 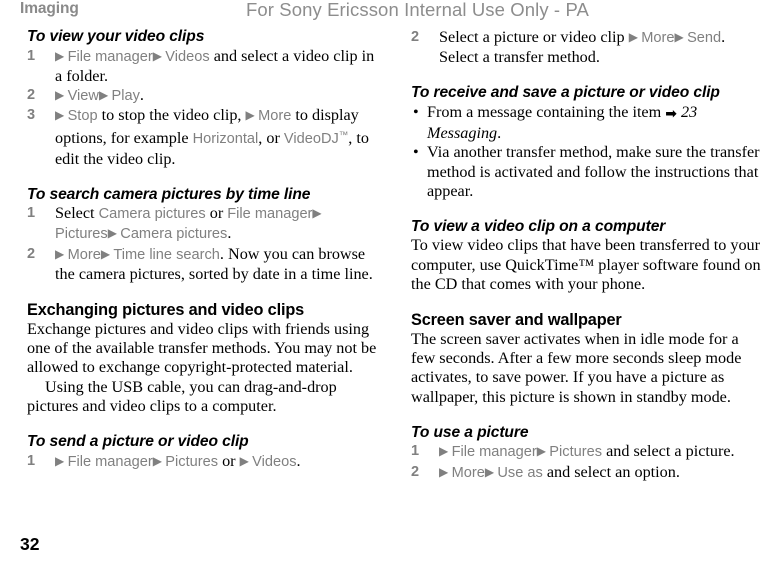 What do you see at coordinates (343, 136) in the screenshot?
I see `trademark-symbol: ™` at bounding box center [343, 136].